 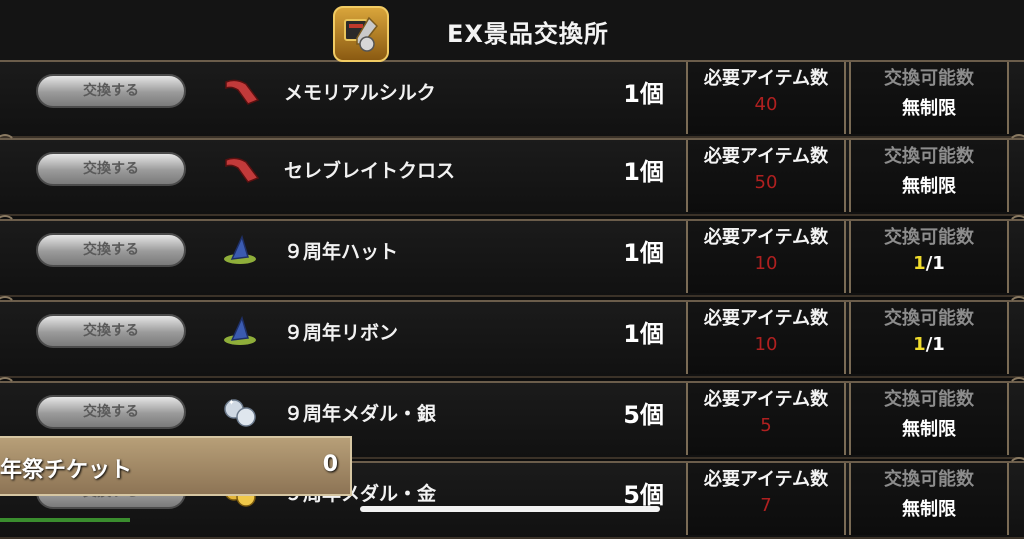 I want to click on header-bar: EX景品交換所, so click(x=512, y=31).